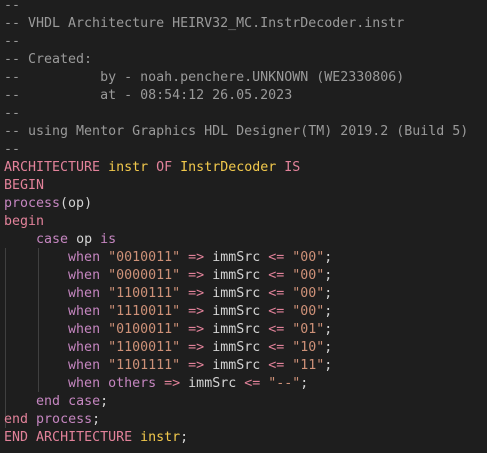 Image resolution: width=487 pixels, height=453 pixels. What do you see at coordinates (52, 420) in the screenshot?
I see `code-line: end process;` at bounding box center [52, 420].